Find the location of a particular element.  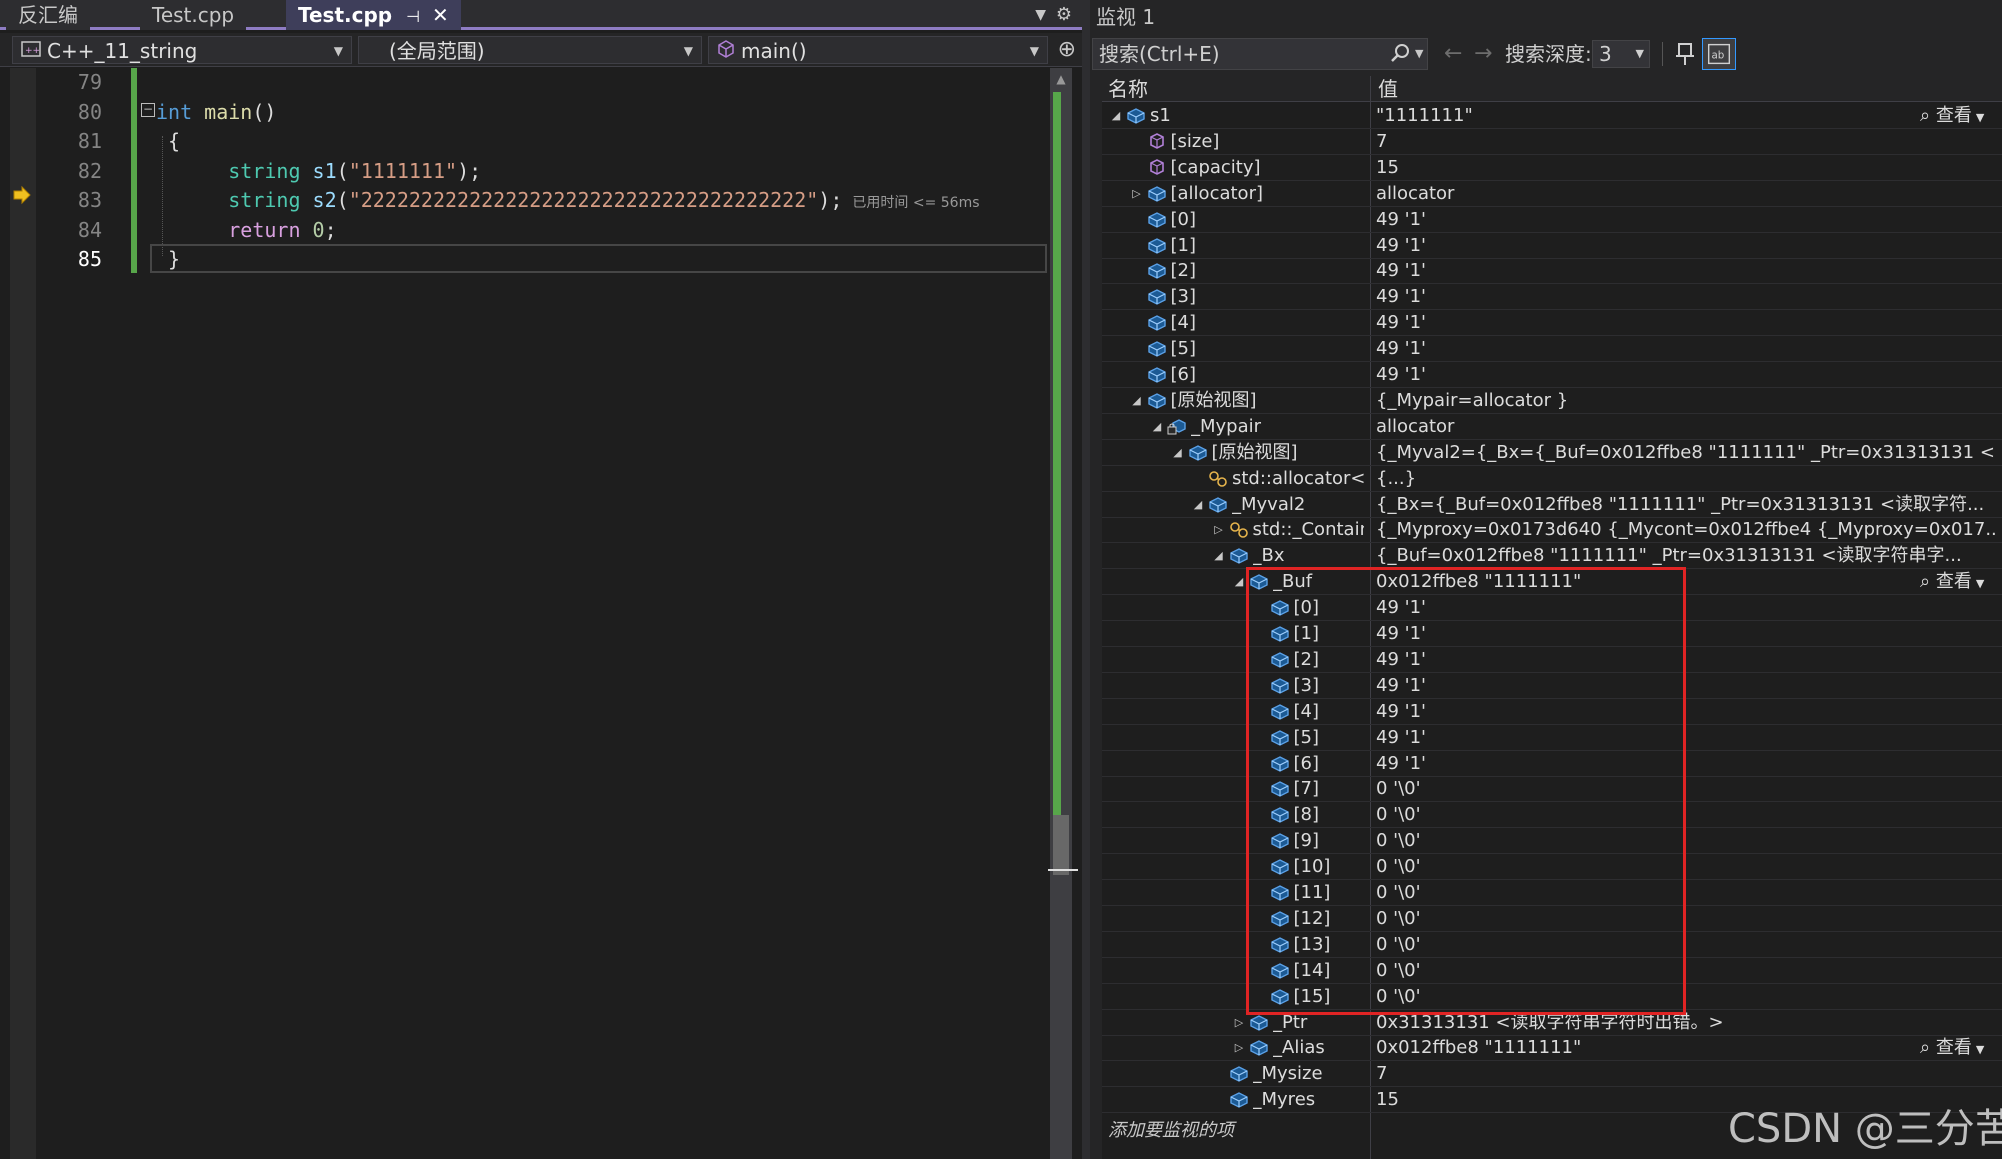

column-header-name: 名称 is located at coordinates (1125, 89).